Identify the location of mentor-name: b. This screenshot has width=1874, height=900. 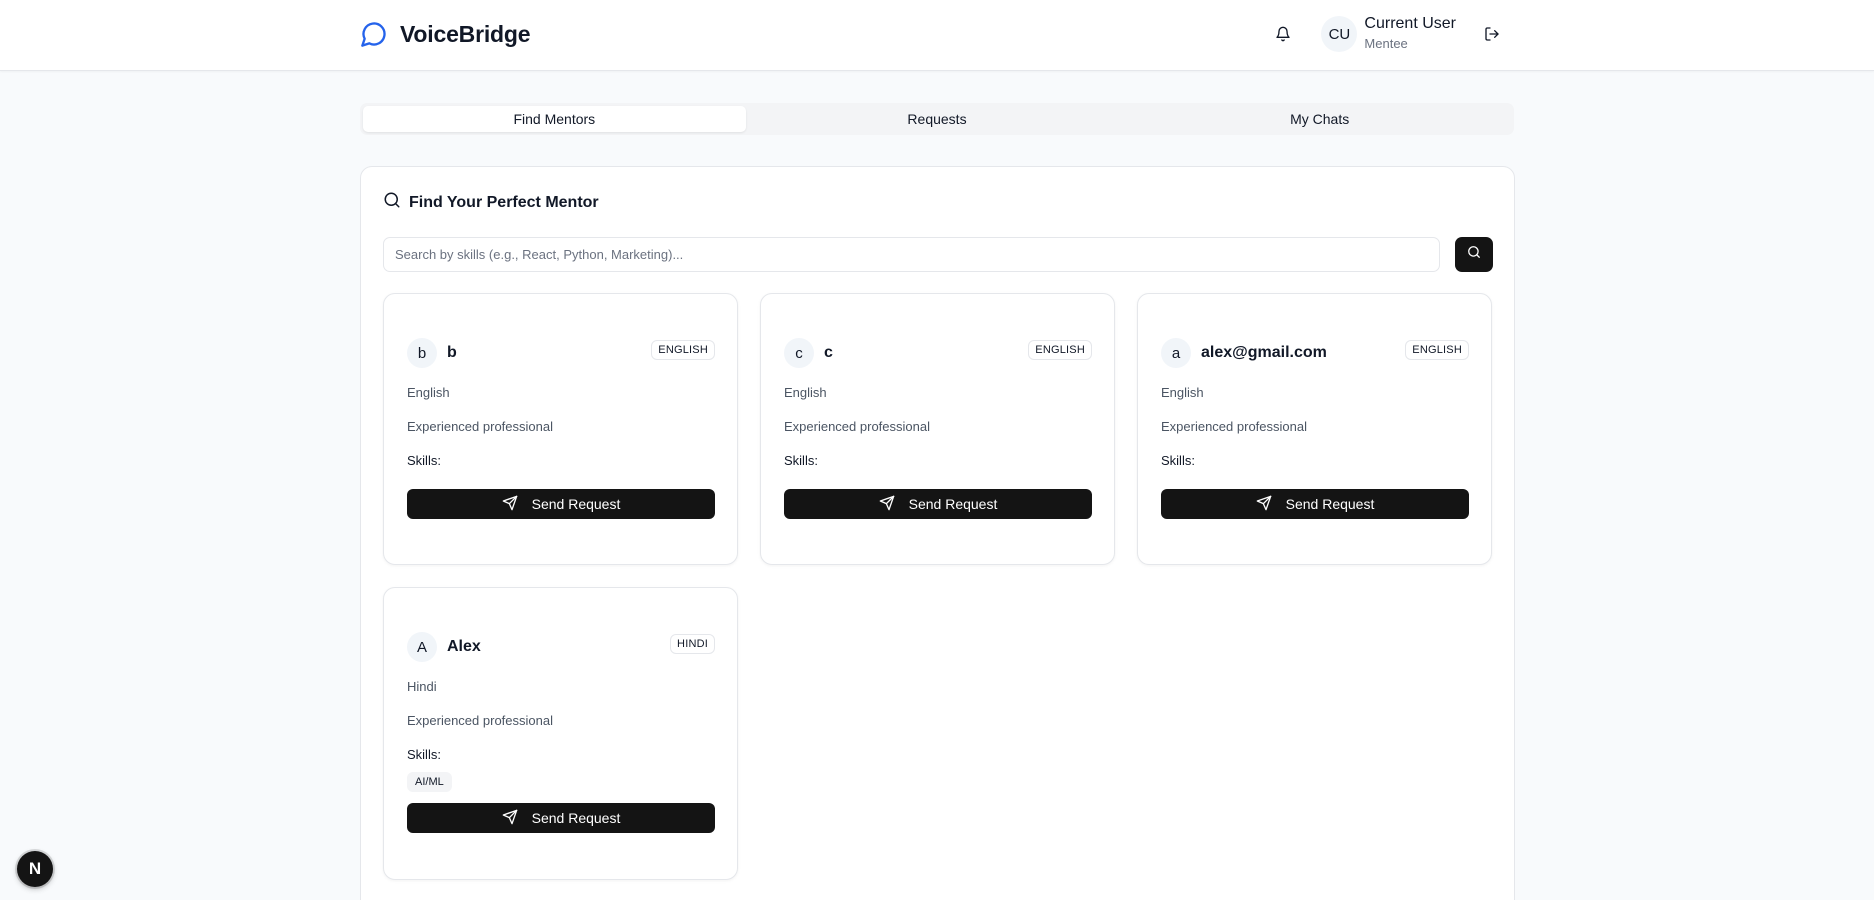
(452, 352).